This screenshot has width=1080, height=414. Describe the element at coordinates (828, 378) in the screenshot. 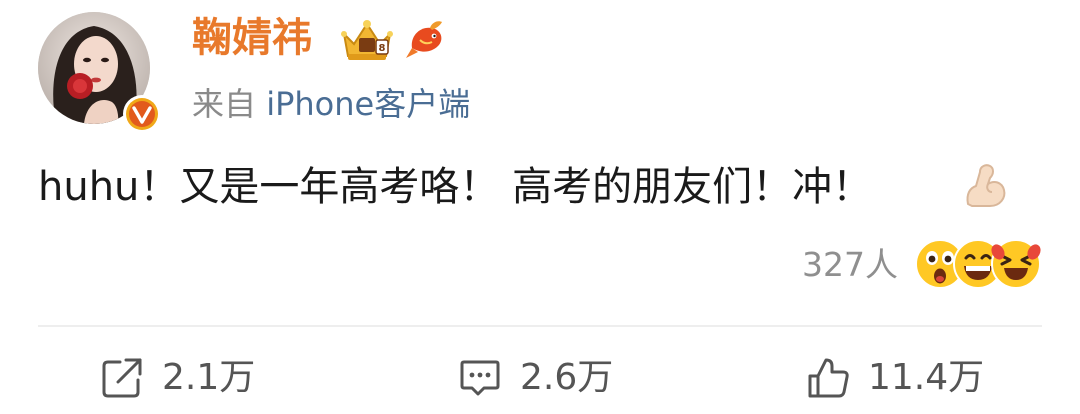

I see `thumbs-up-icon` at that location.